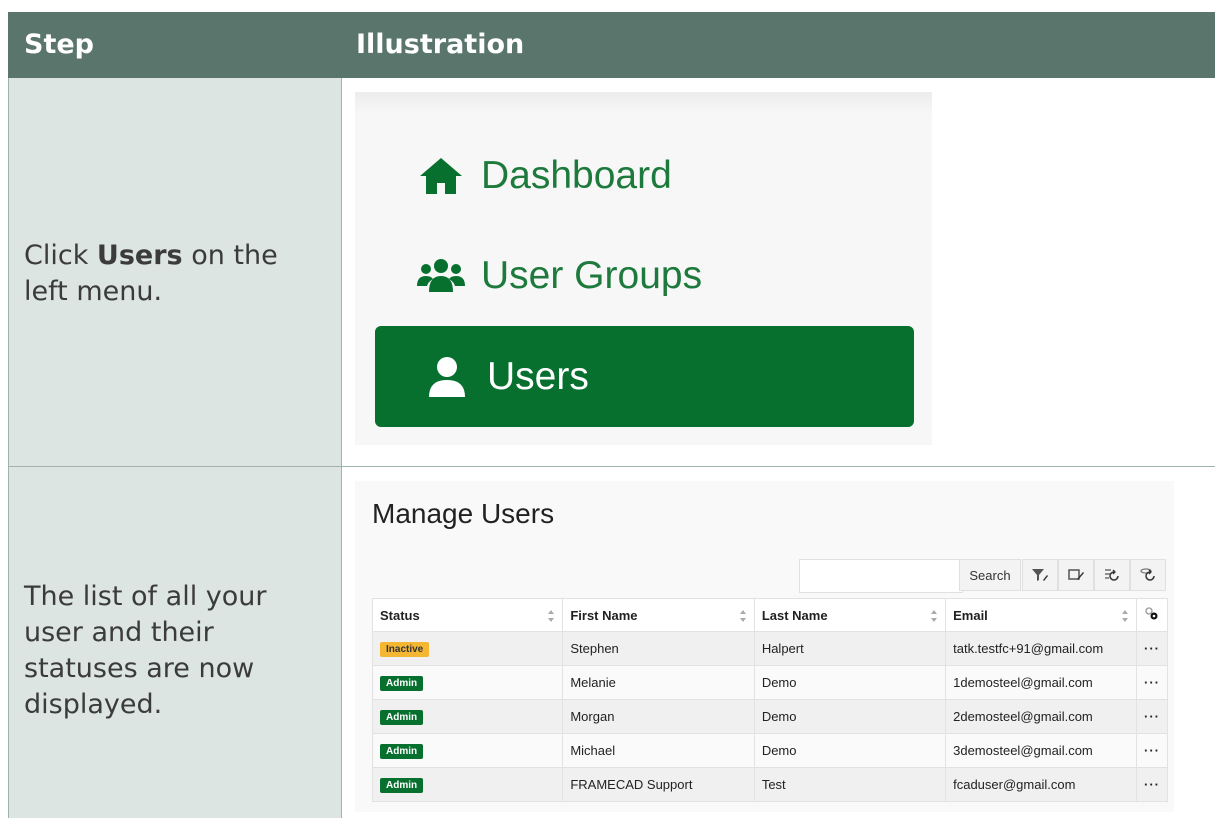 This screenshot has height=818, width=1215. Describe the element at coordinates (8, 448) in the screenshot. I see `table-border` at that location.